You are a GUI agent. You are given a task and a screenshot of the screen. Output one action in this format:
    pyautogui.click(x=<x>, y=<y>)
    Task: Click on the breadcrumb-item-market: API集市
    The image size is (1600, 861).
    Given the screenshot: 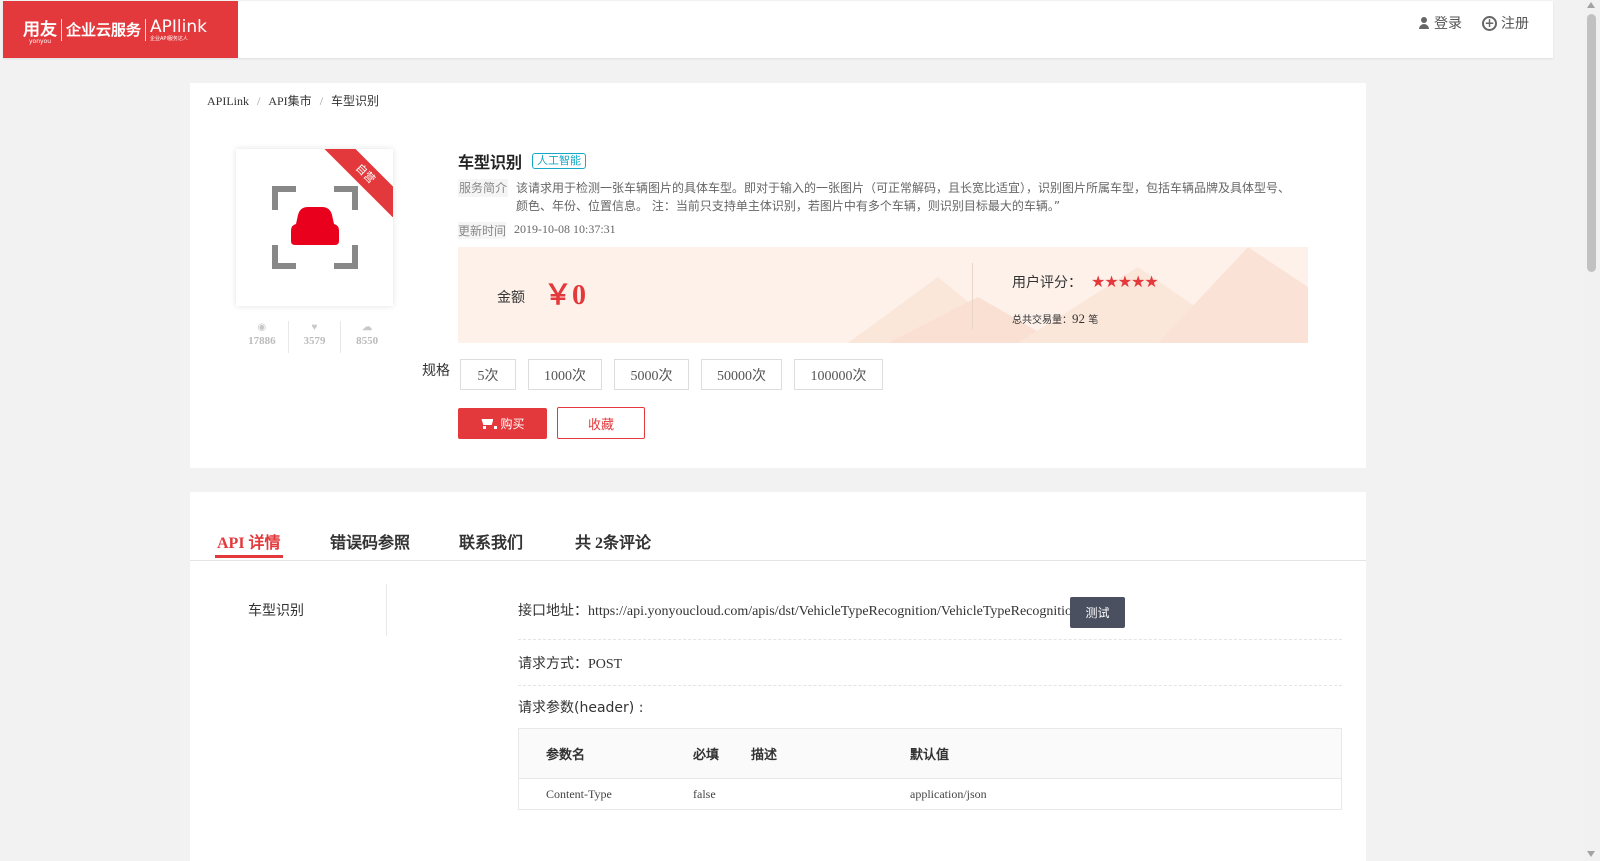 What is the action you would take?
    pyautogui.click(x=289, y=101)
    